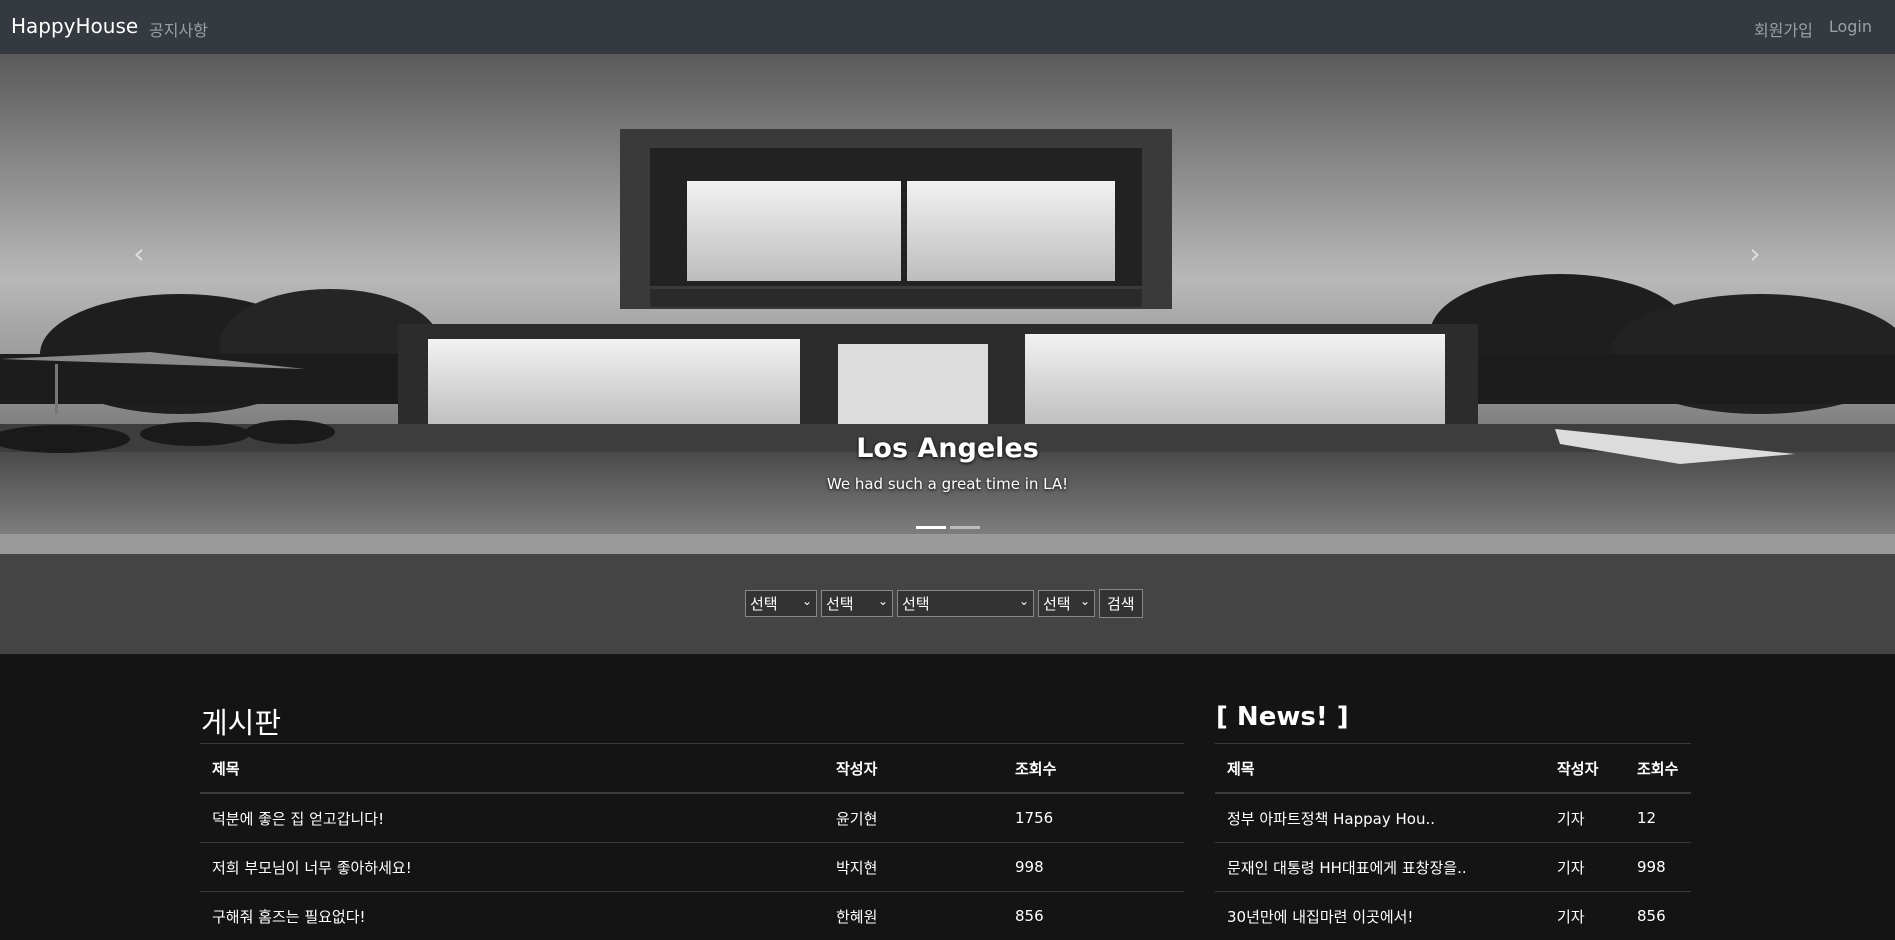  Describe the element at coordinates (913, 867) in the screenshot. I see `post-author: 박지현` at that location.